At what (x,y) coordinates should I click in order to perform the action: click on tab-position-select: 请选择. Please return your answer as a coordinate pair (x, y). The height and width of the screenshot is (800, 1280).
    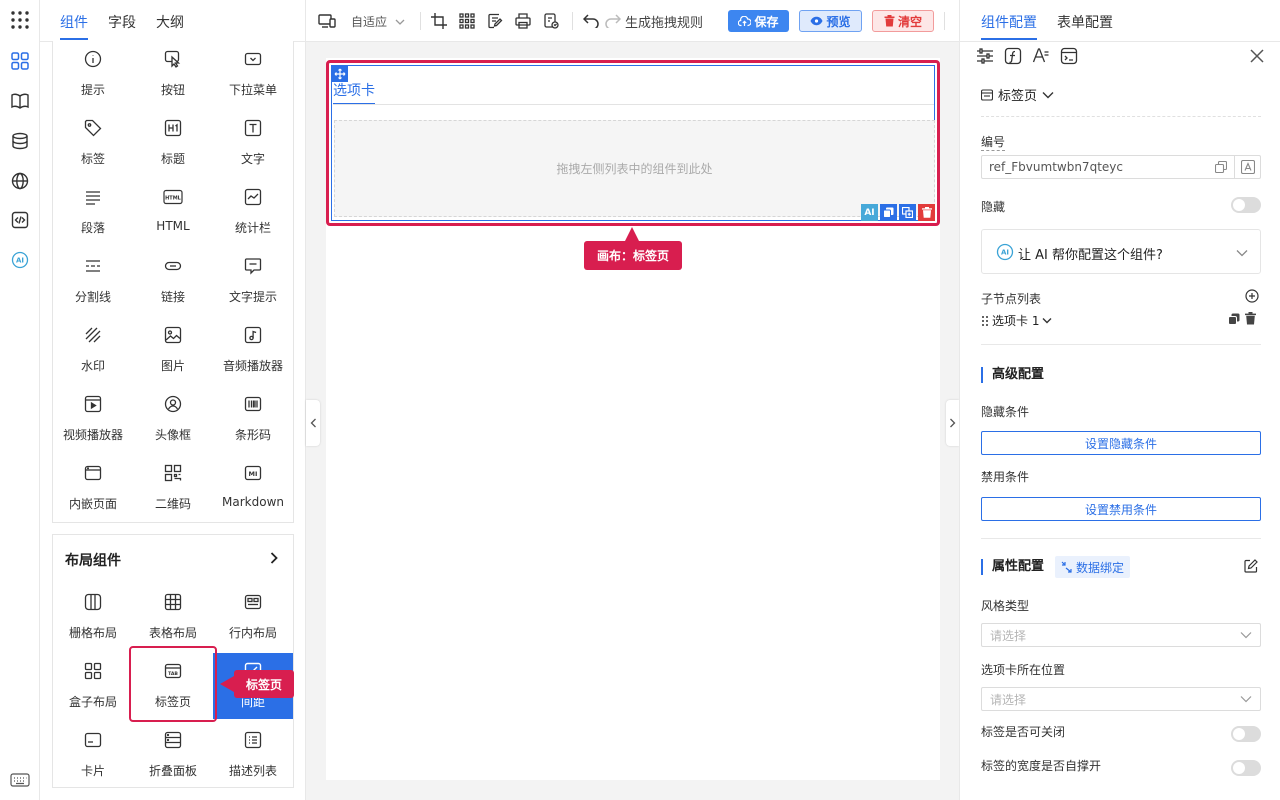
    Looking at the image, I should click on (1121, 699).